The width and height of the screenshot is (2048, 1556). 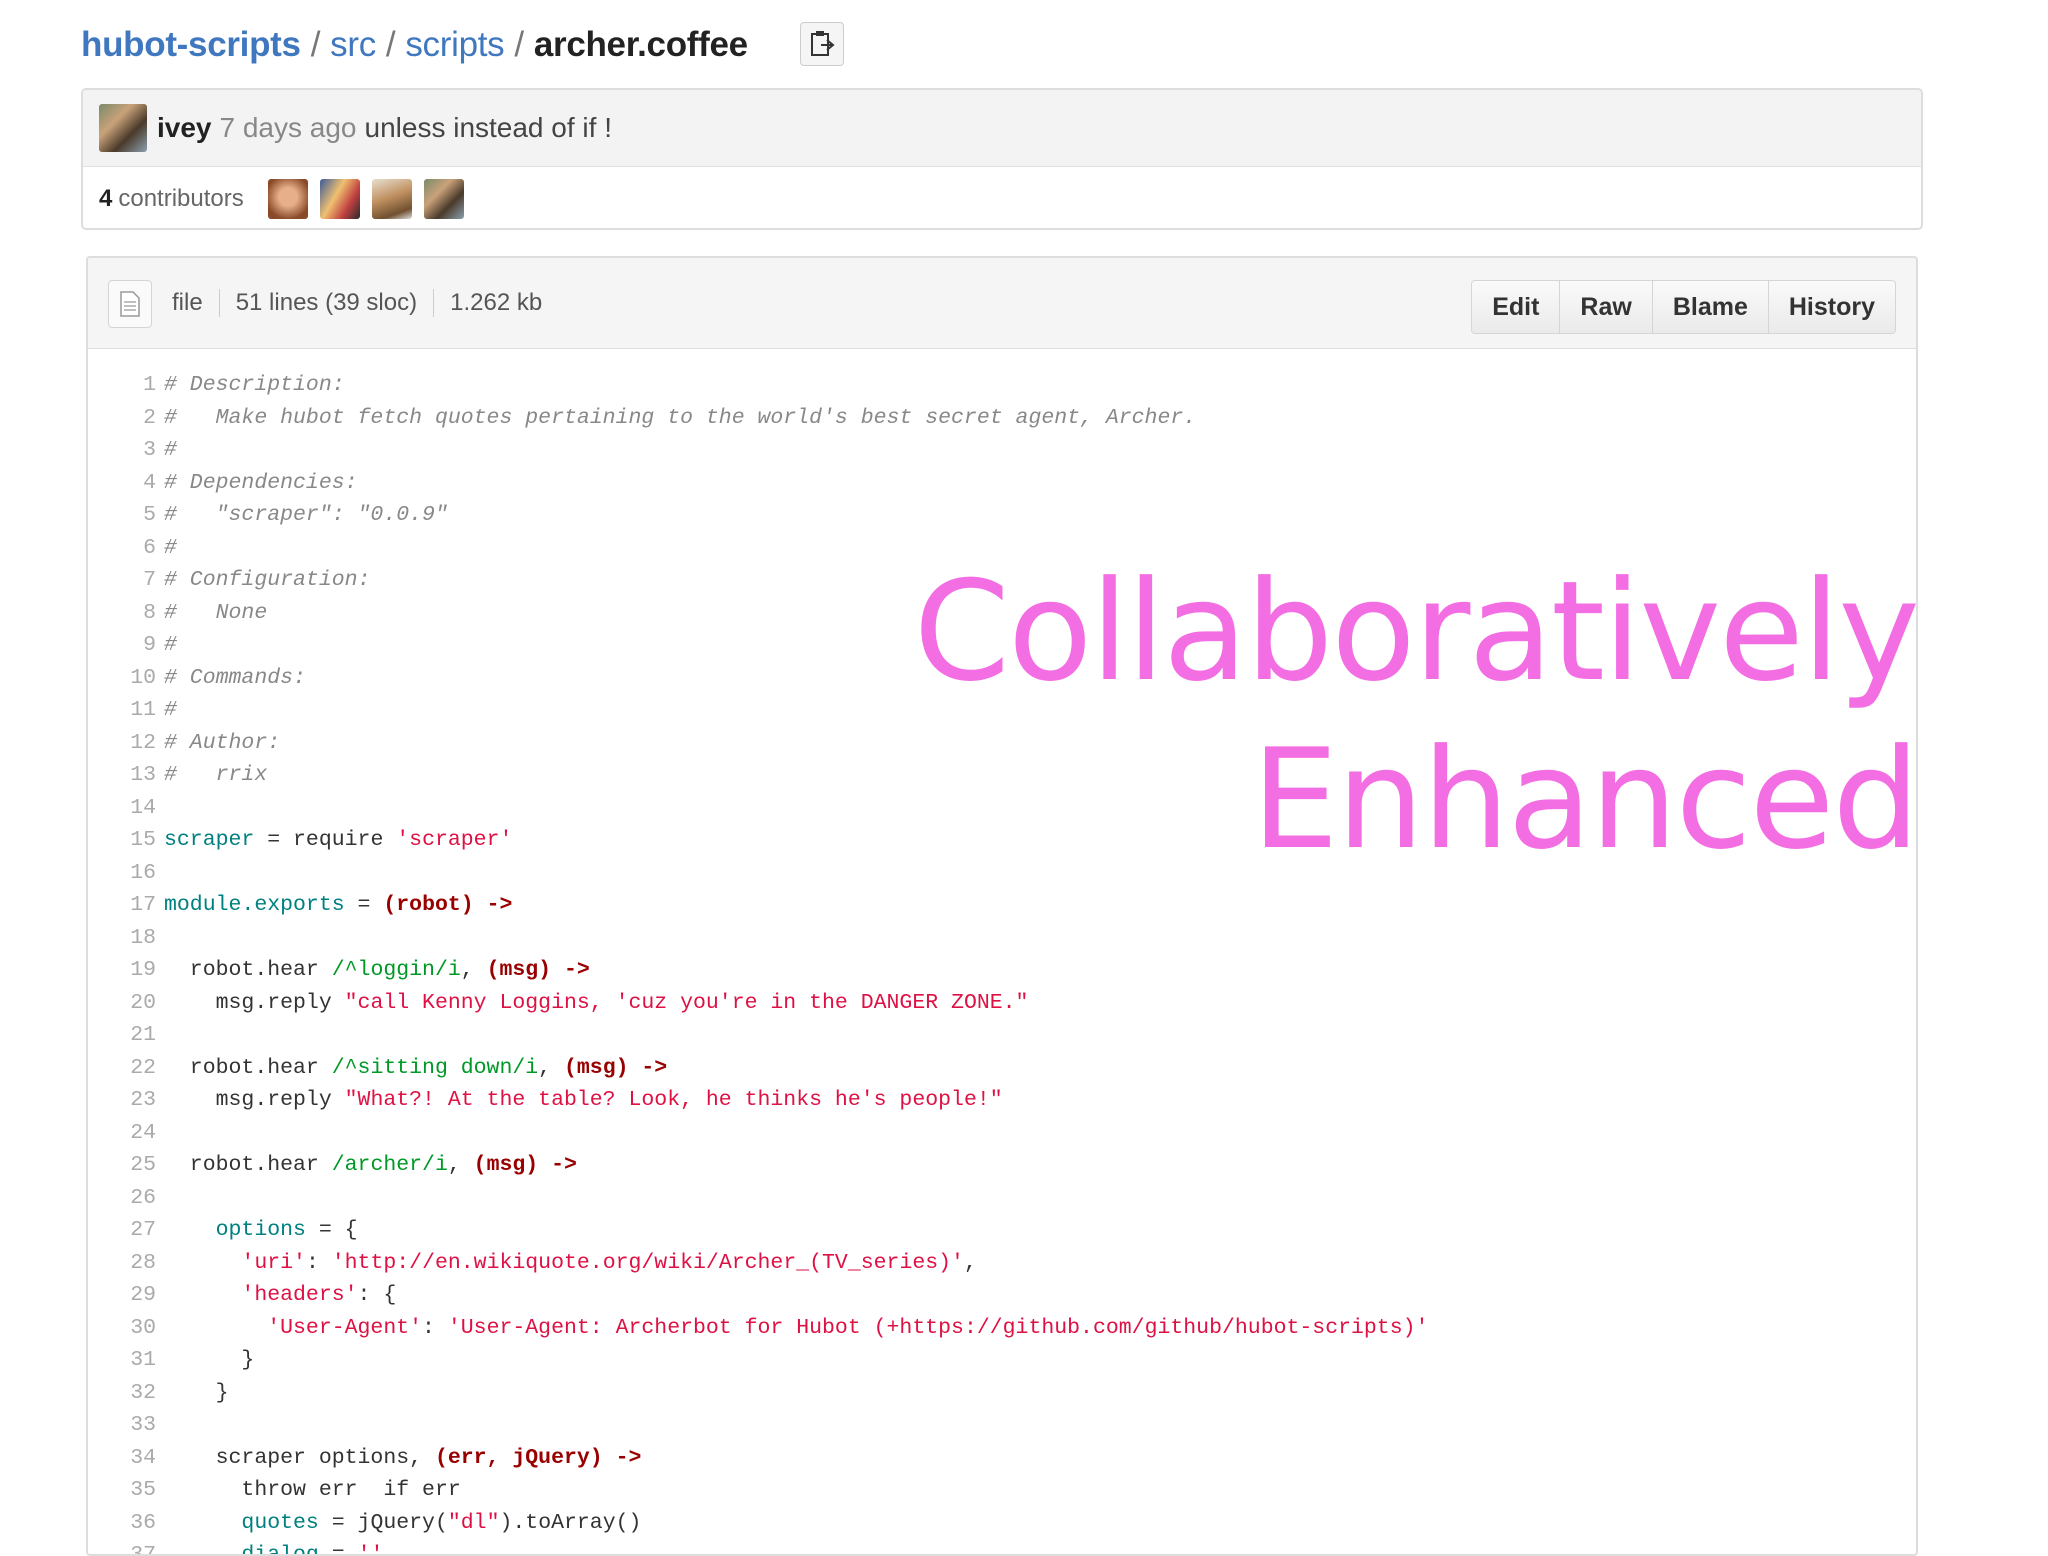 What do you see at coordinates (122, 548) in the screenshot?
I see `line-number: 6` at bounding box center [122, 548].